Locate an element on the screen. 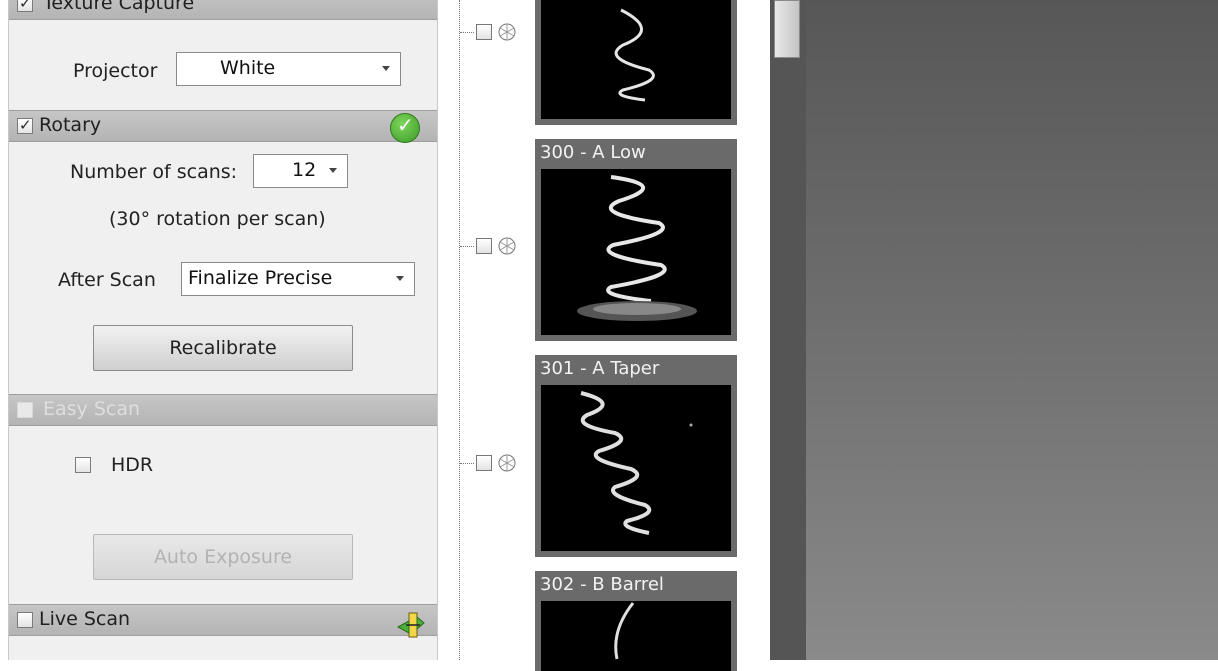 This screenshot has height=671, width=1218. hdr-checkbox is located at coordinates (83, 465).